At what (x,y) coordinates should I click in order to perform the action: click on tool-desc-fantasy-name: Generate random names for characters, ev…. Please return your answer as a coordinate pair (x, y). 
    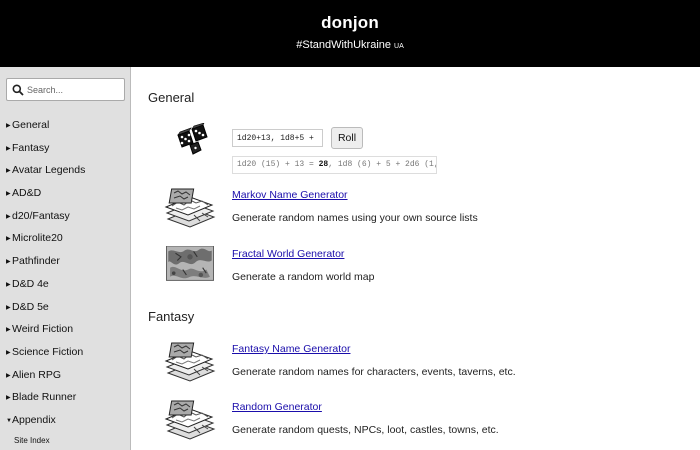
    Looking at the image, I should click on (374, 372).